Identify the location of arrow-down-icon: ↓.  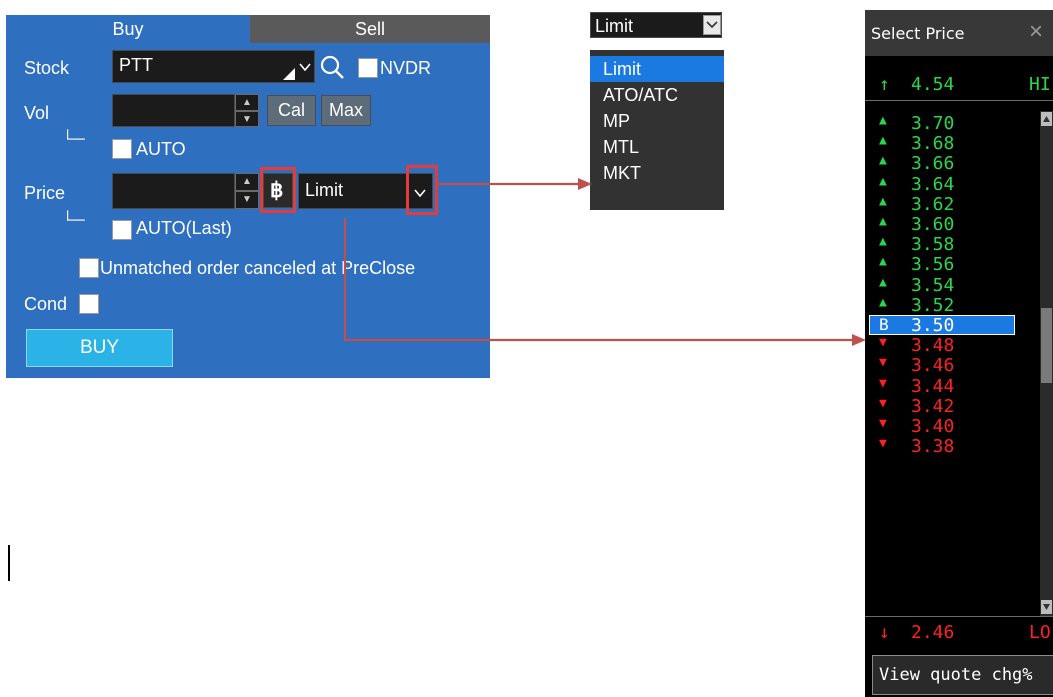
(884, 632).